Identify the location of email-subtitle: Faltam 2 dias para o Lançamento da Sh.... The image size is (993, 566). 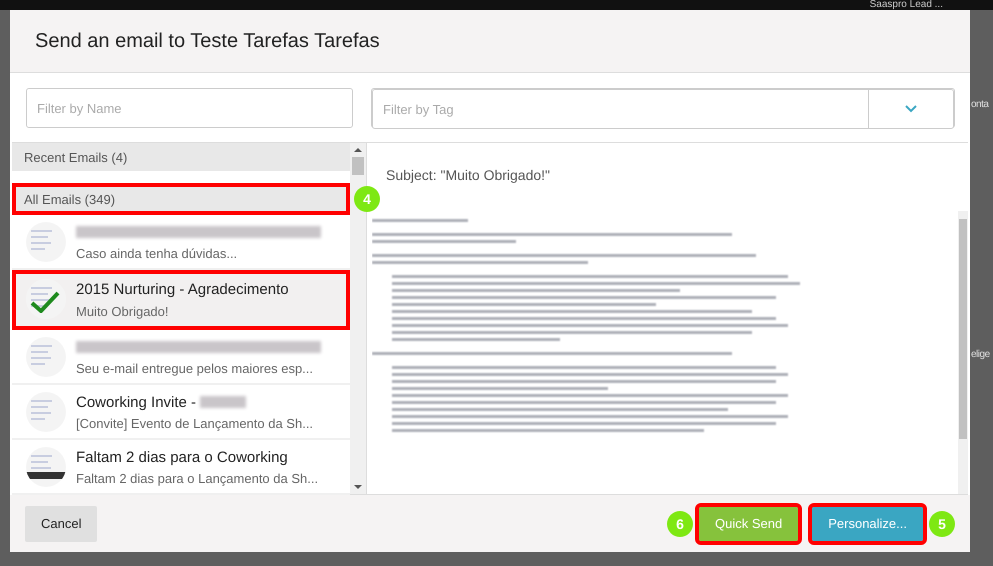
(197, 478).